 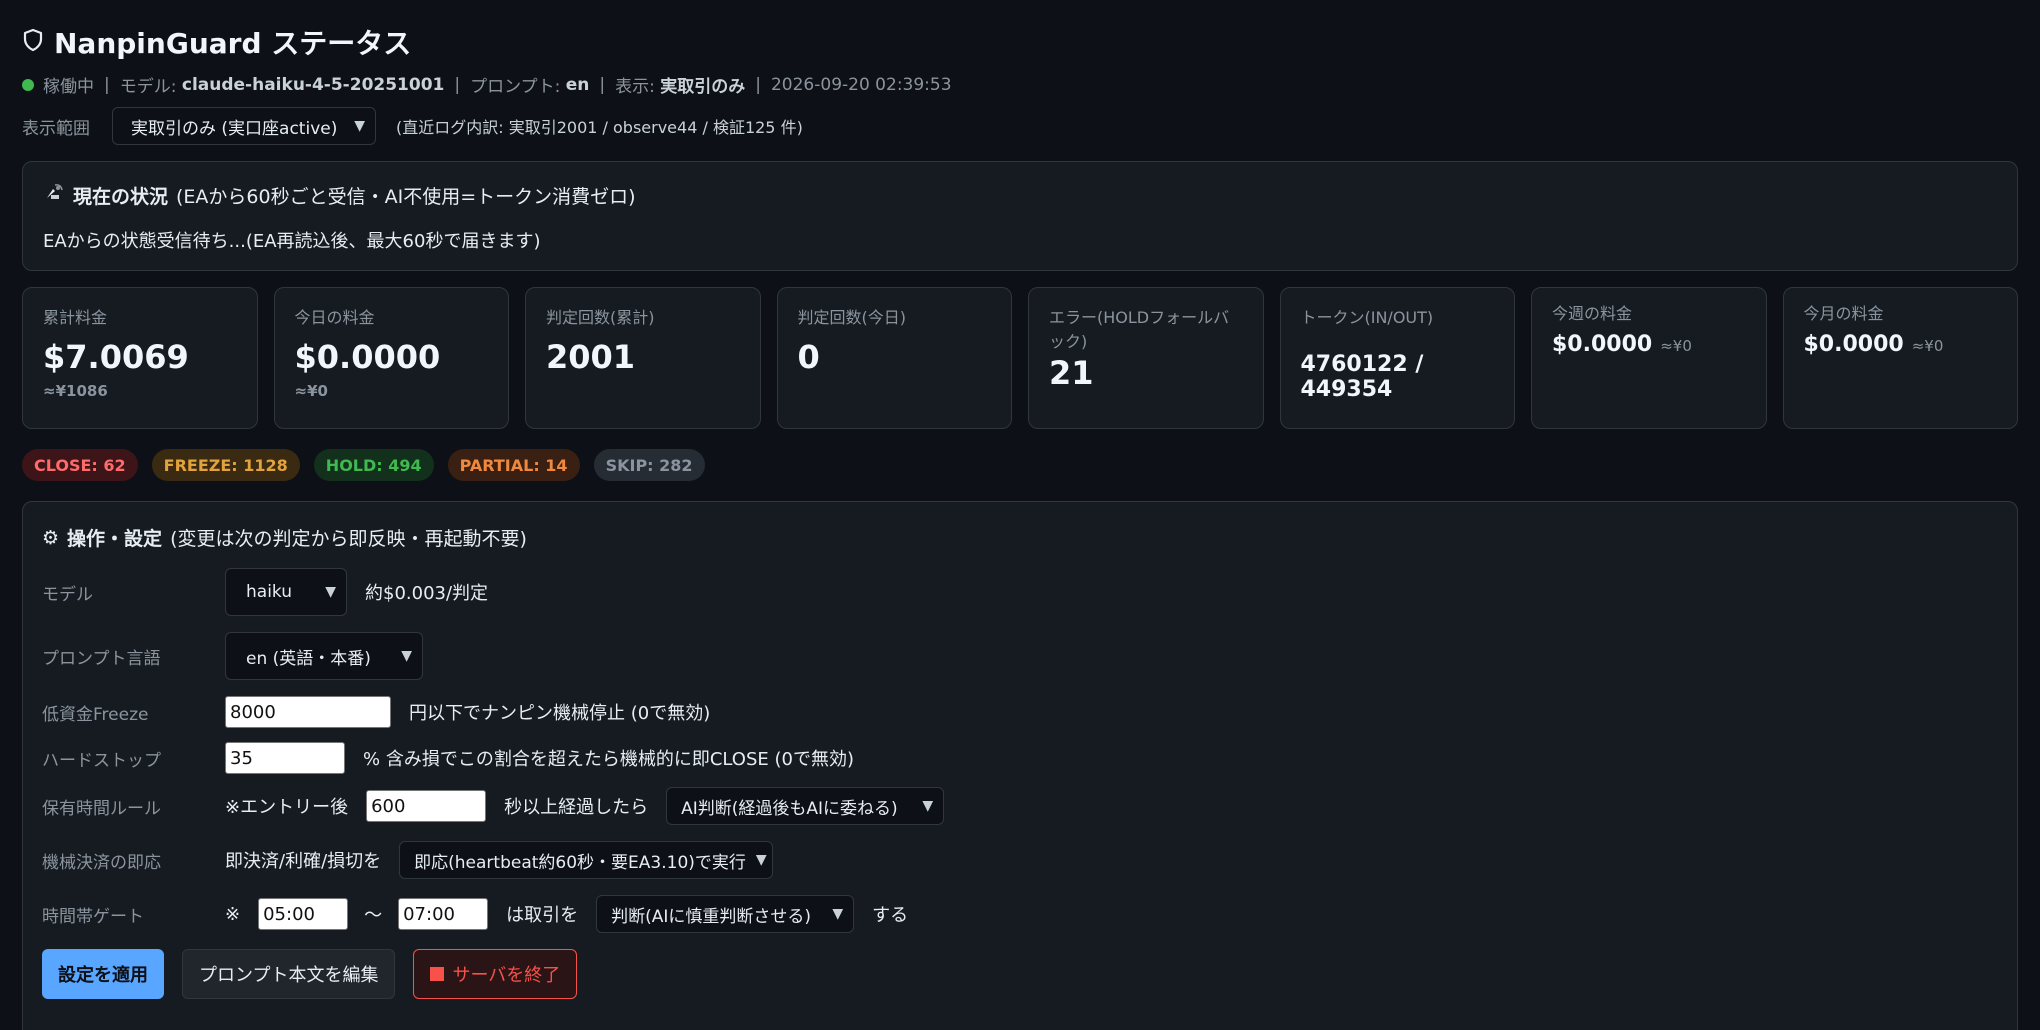 I want to click on stat-card-value: 21, so click(x=1071, y=373).